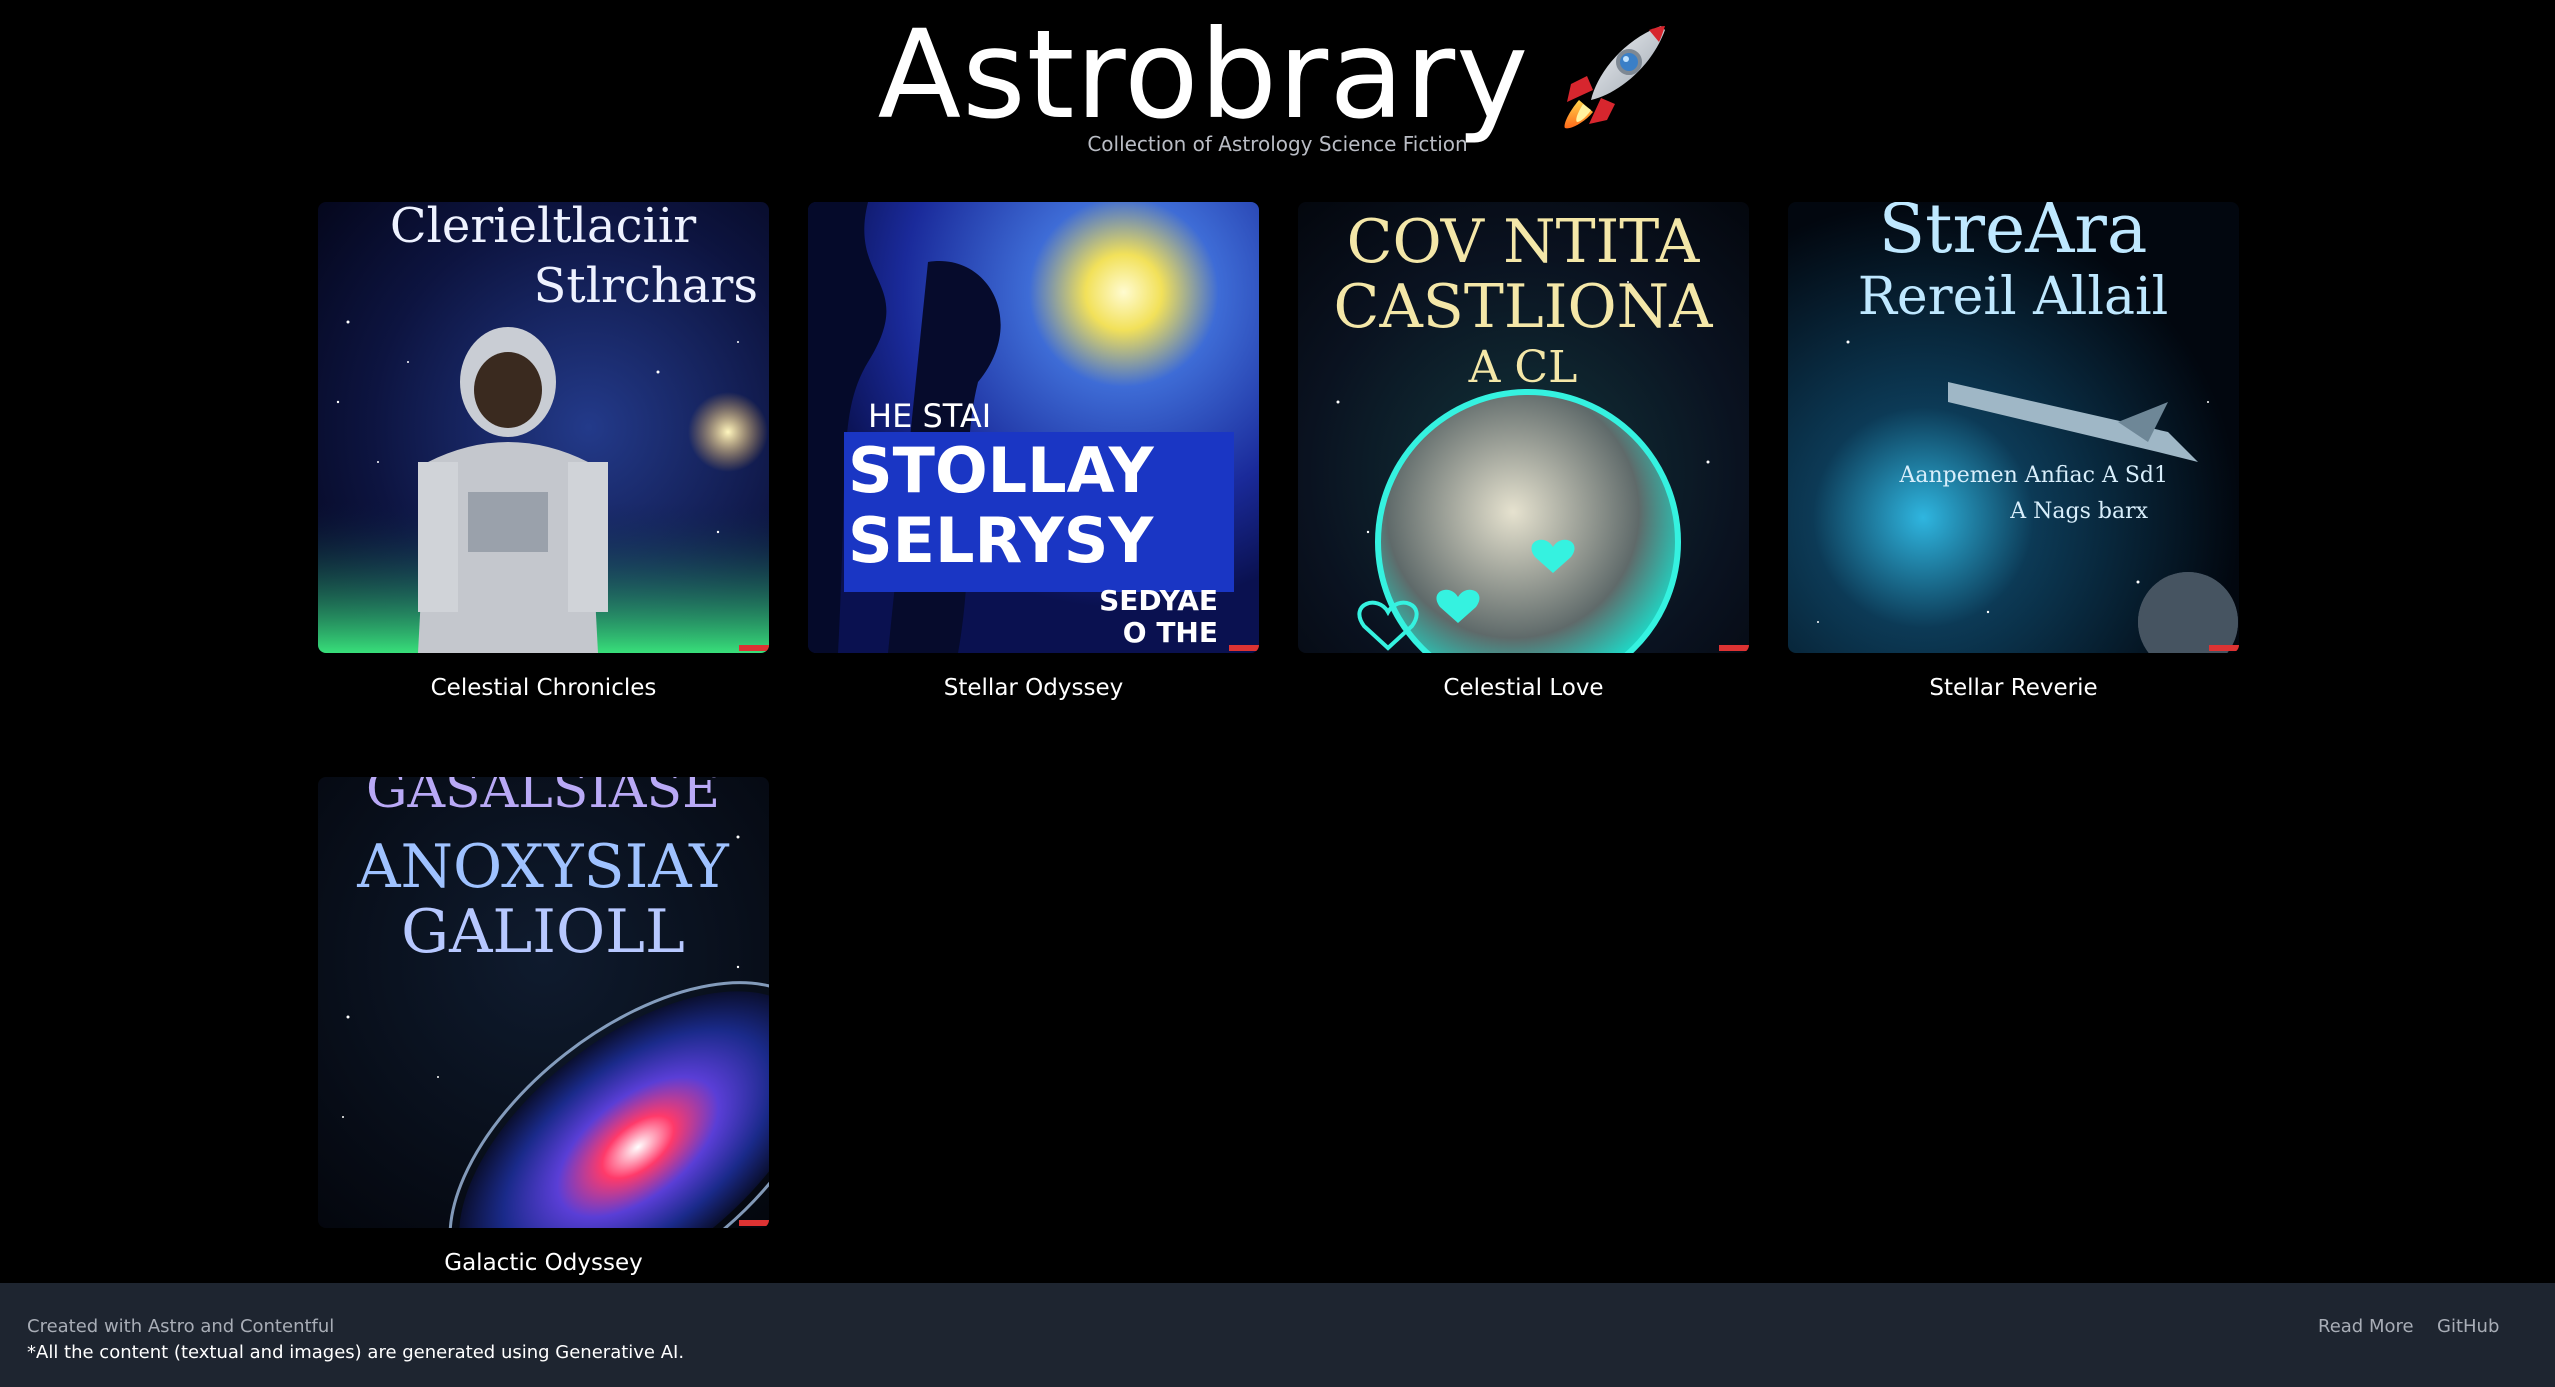  I want to click on read-more-link: Read More, so click(2366, 1326).